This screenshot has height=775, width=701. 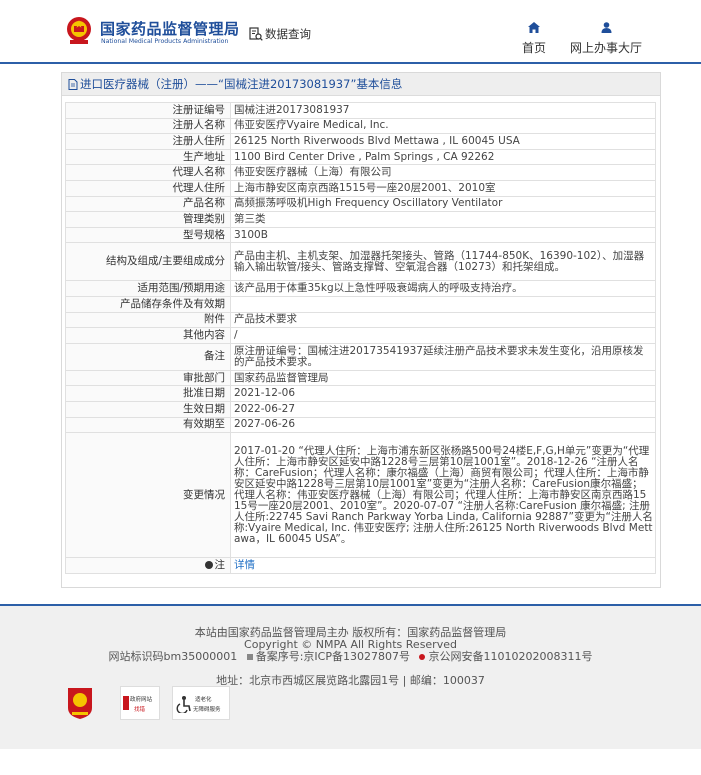 What do you see at coordinates (350, 680) in the screenshot?
I see `footer-address: 地址：北京市西城区展览路北露园1号 | 邮编：100037` at bounding box center [350, 680].